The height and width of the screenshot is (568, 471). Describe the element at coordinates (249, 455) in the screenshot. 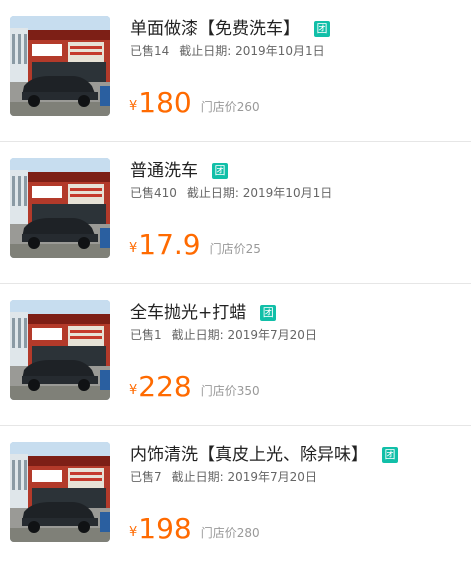

I see `deal-title: 内饰清洗【真皮上光、除异味】` at that location.